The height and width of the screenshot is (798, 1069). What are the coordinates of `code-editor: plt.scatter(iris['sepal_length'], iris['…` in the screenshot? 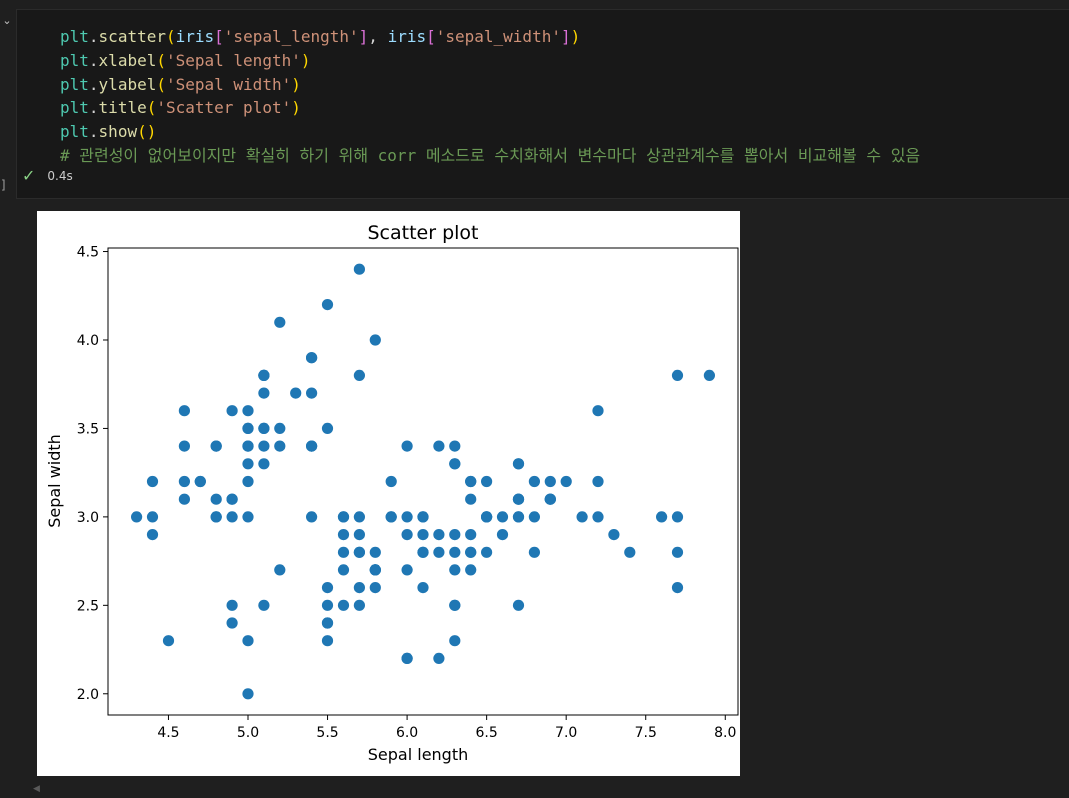 It's located at (490, 96).